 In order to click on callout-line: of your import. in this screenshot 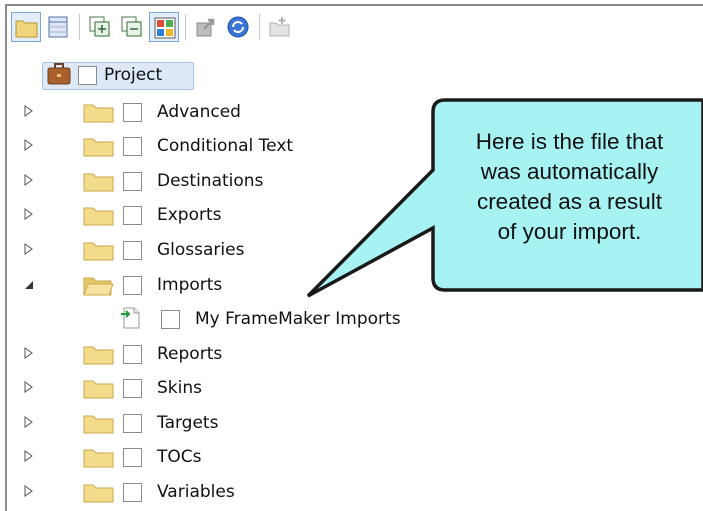, I will do `click(569, 231)`.